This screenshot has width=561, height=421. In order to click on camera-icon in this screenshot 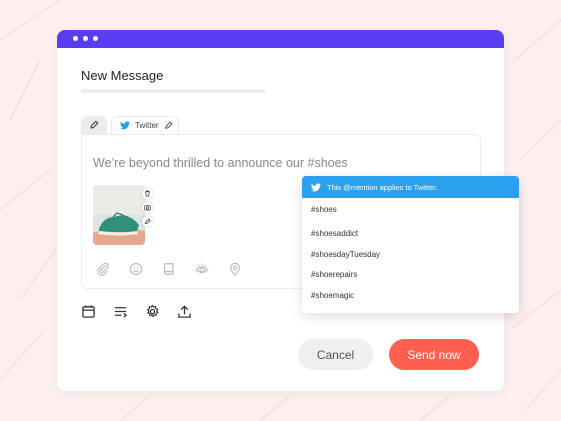, I will do `click(147, 208)`.